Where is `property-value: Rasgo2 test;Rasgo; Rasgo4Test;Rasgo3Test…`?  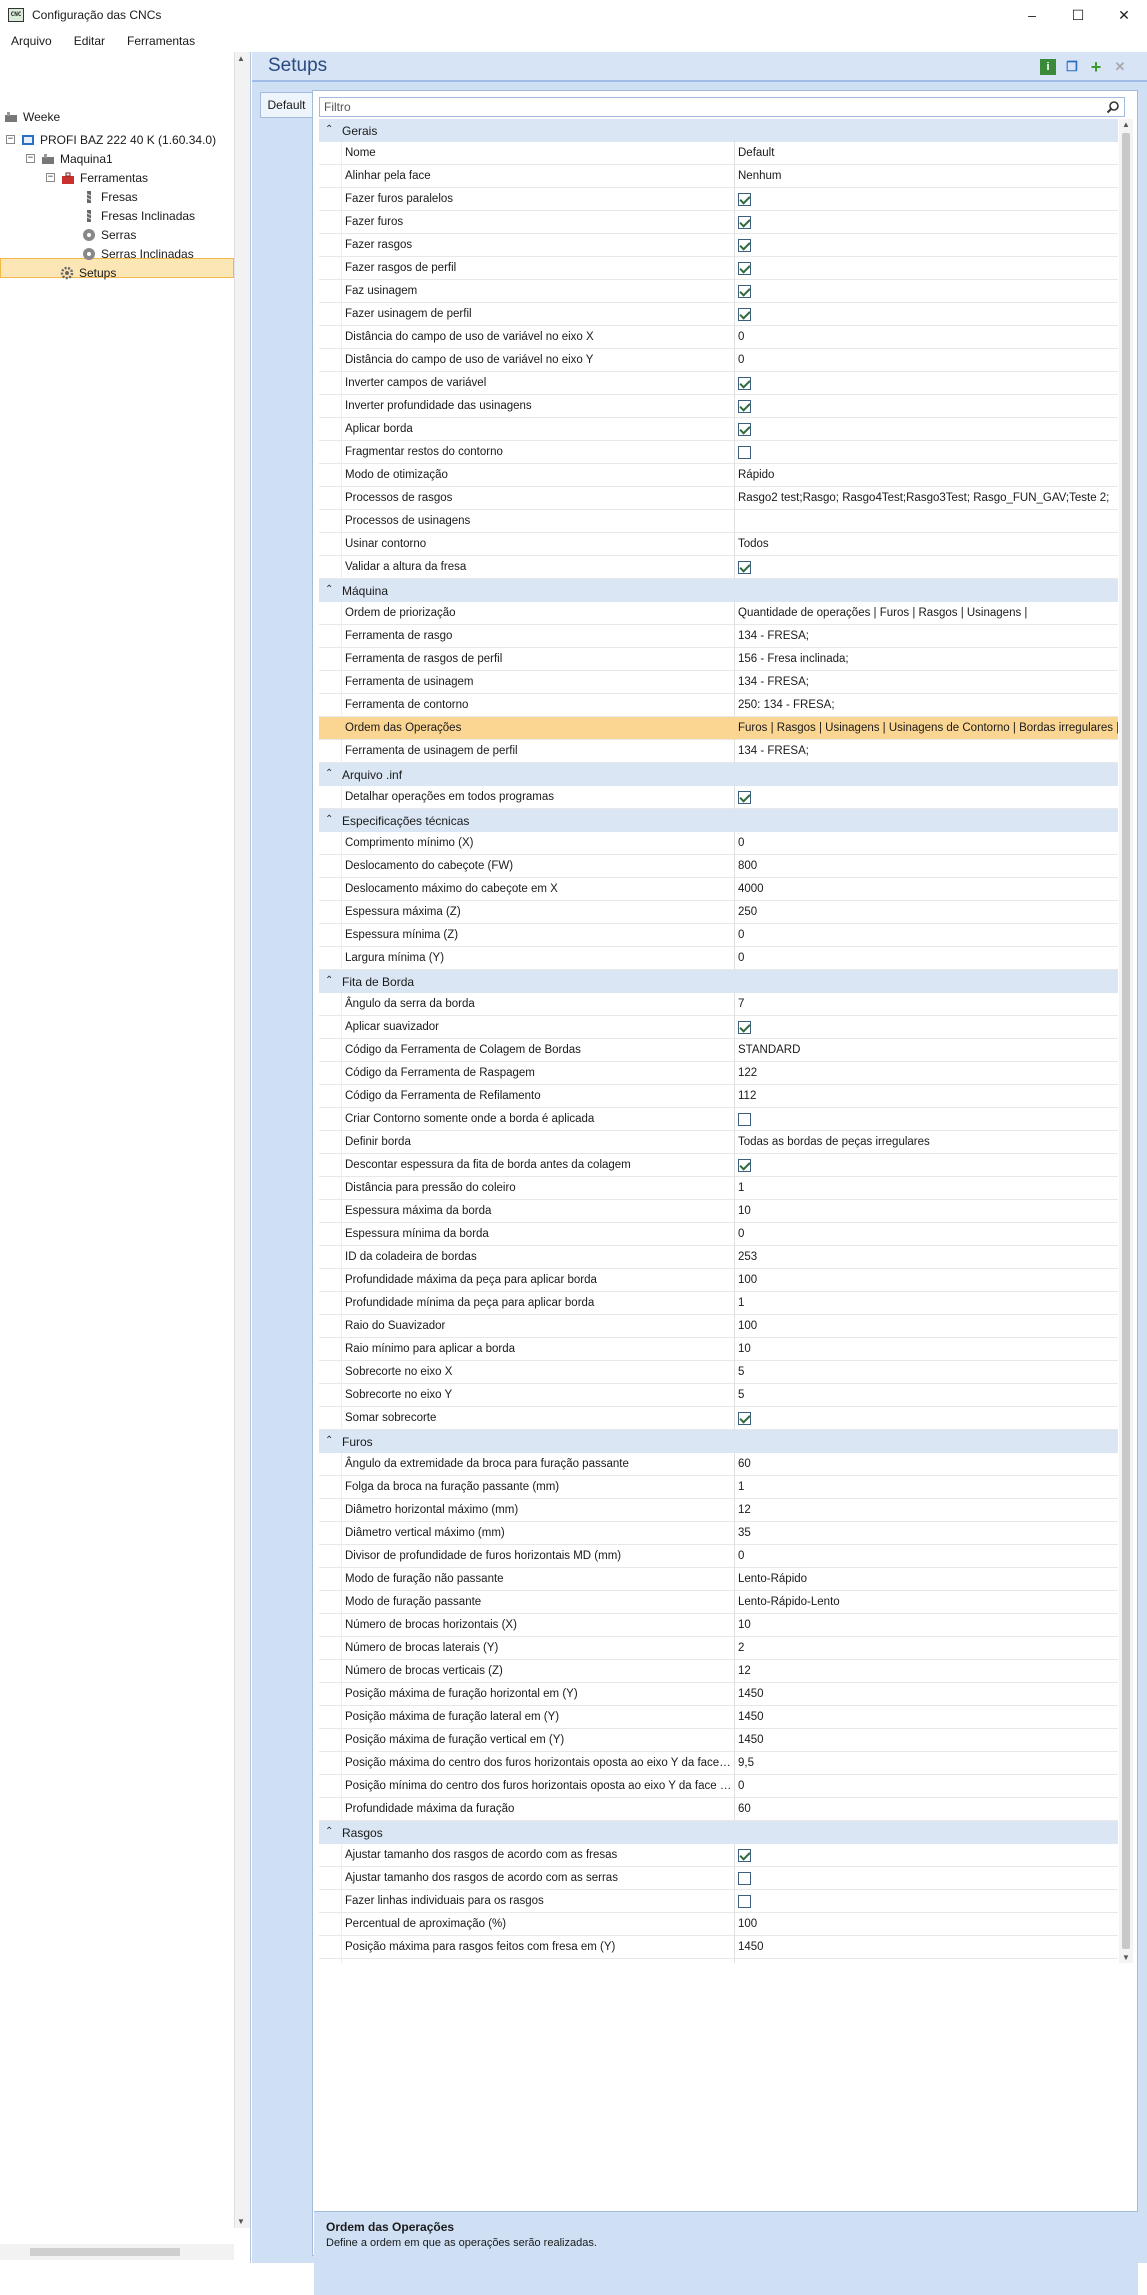 property-value: Rasgo2 test;Rasgo; Rasgo4Test;Rasgo3Test… is located at coordinates (926, 498).